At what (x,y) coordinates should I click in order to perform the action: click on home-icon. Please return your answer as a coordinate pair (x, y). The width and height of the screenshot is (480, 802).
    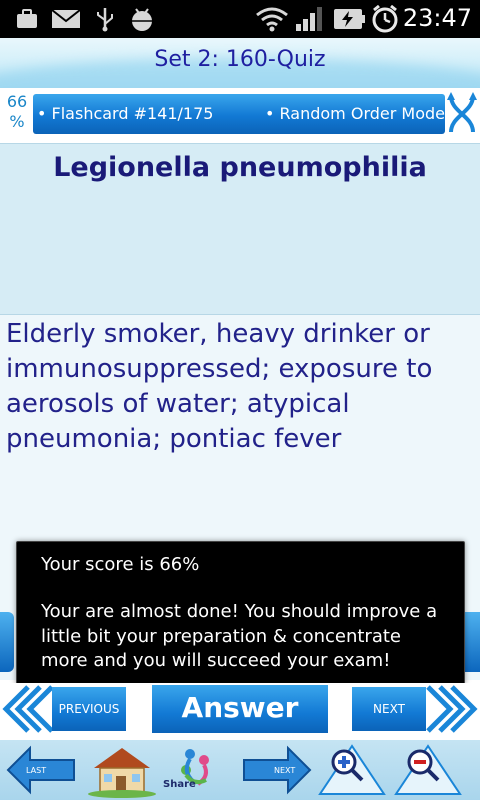
    Looking at the image, I should click on (122, 773).